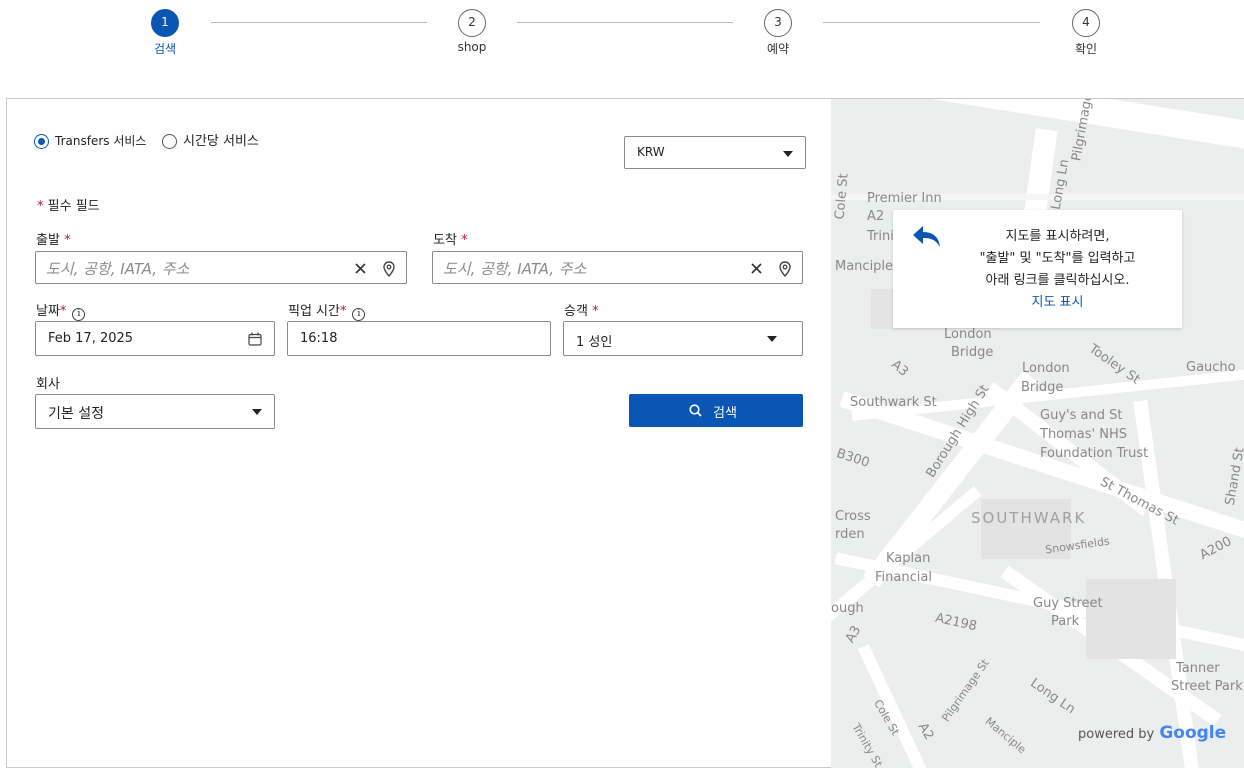 This screenshot has height=768, width=1244. I want to click on step-confirm: 4 확인, so click(1086, 33).